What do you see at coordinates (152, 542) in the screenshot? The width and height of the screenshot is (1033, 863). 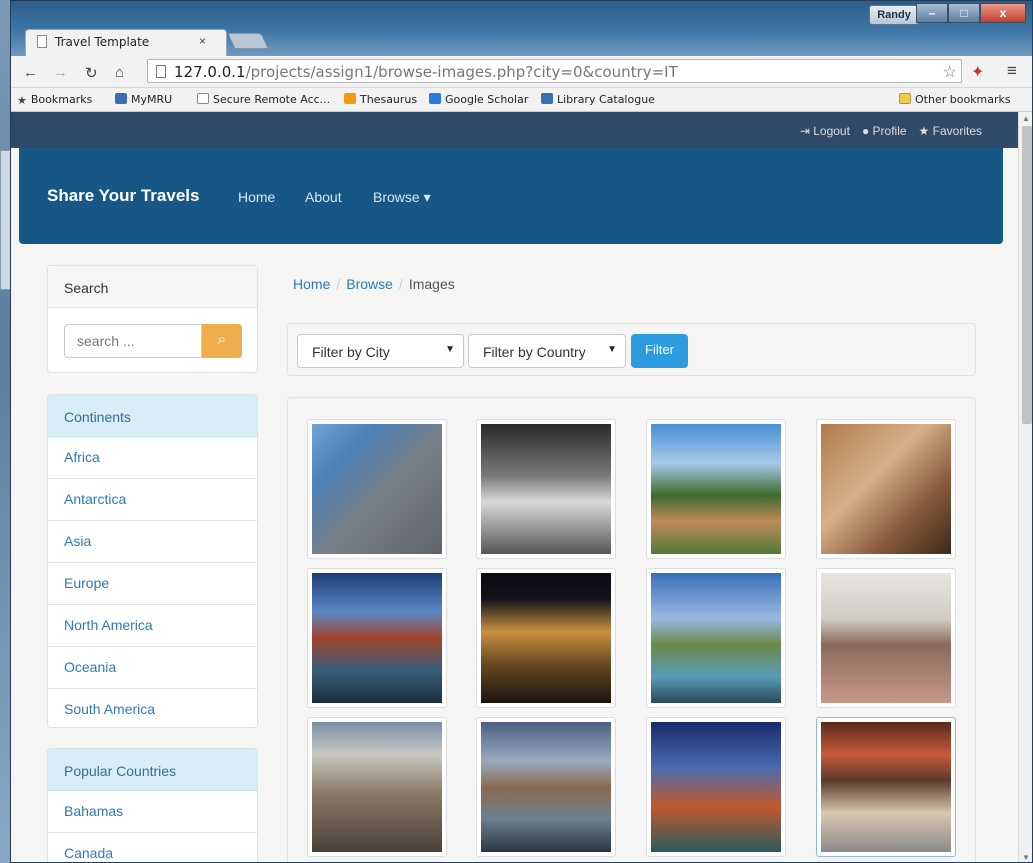 I see `continent-asia: Asia` at bounding box center [152, 542].